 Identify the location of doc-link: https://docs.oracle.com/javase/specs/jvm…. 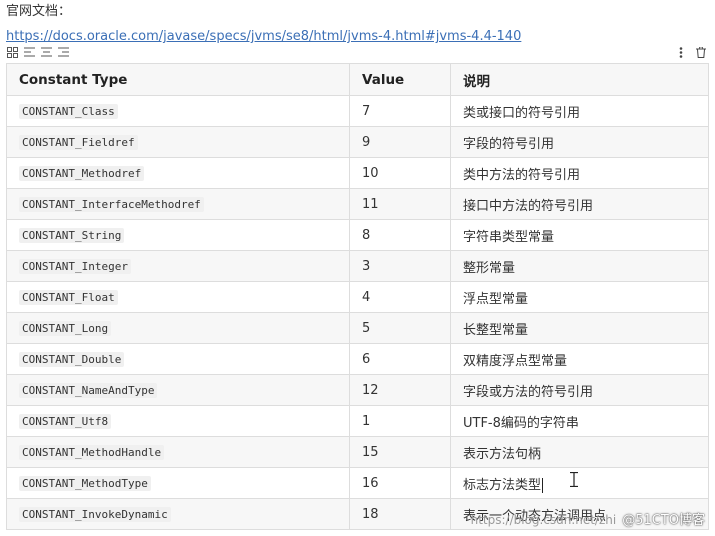
(263, 36).